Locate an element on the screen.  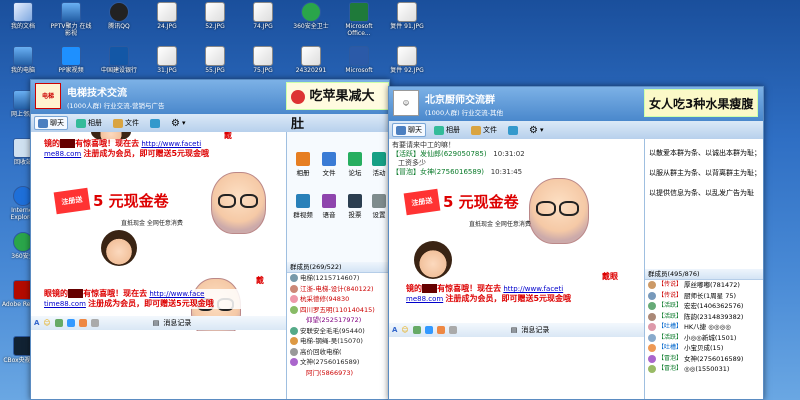
member-row: 高价回收电梯( is located at coordinates (338, 352).